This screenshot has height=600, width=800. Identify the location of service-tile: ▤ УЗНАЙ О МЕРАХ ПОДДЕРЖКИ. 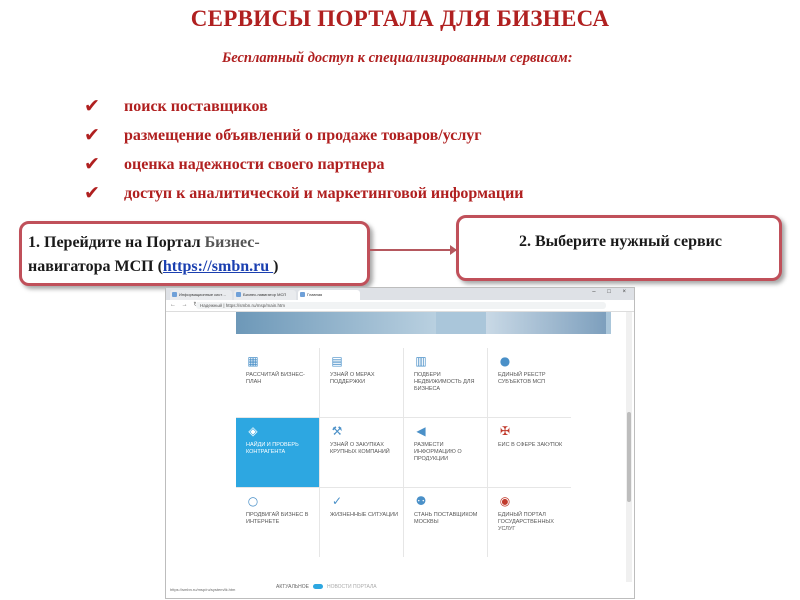
(361, 382).